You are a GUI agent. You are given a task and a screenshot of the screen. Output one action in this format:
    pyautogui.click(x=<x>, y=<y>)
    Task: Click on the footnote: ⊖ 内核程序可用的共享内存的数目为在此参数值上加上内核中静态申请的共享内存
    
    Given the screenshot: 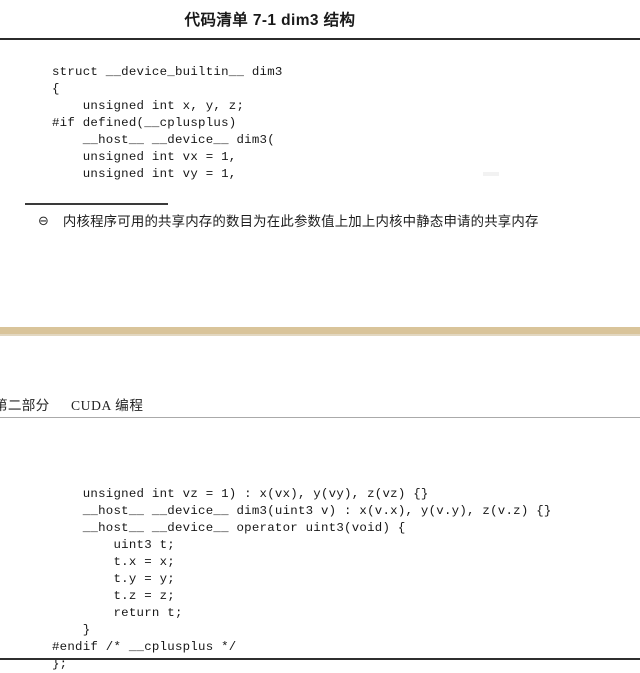 What is the action you would take?
    pyautogui.click(x=339, y=221)
    